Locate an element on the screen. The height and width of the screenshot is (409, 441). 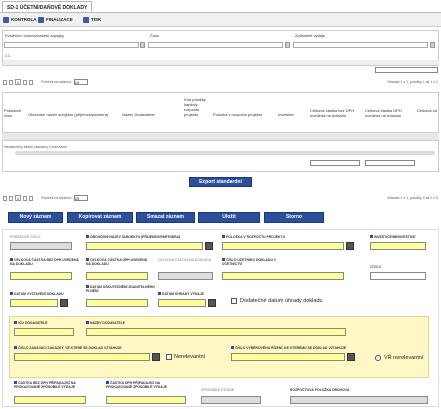
datum-vystaveni-text: DATUM VYSTAVENÍ DOKLADU is located at coordinates (39, 294).